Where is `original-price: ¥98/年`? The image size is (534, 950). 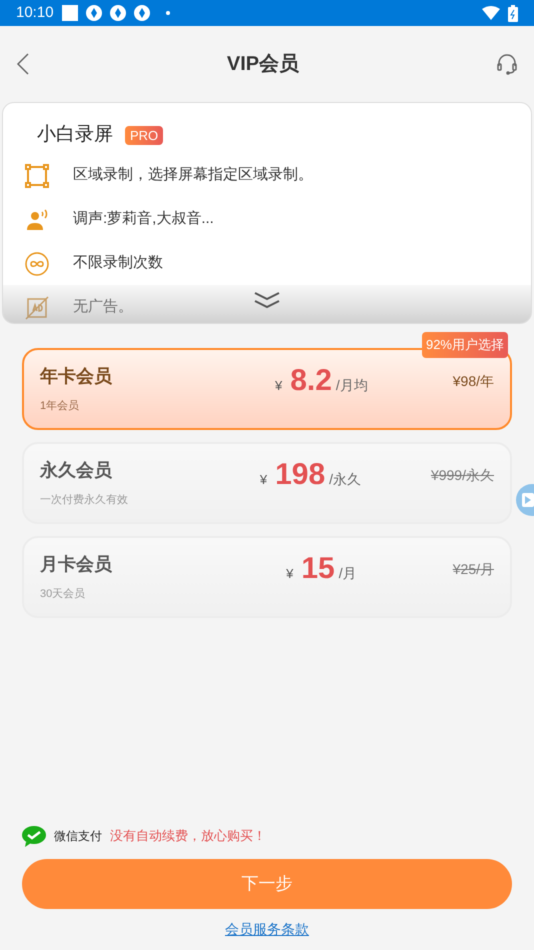
original-price: ¥98/年 is located at coordinates (473, 381).